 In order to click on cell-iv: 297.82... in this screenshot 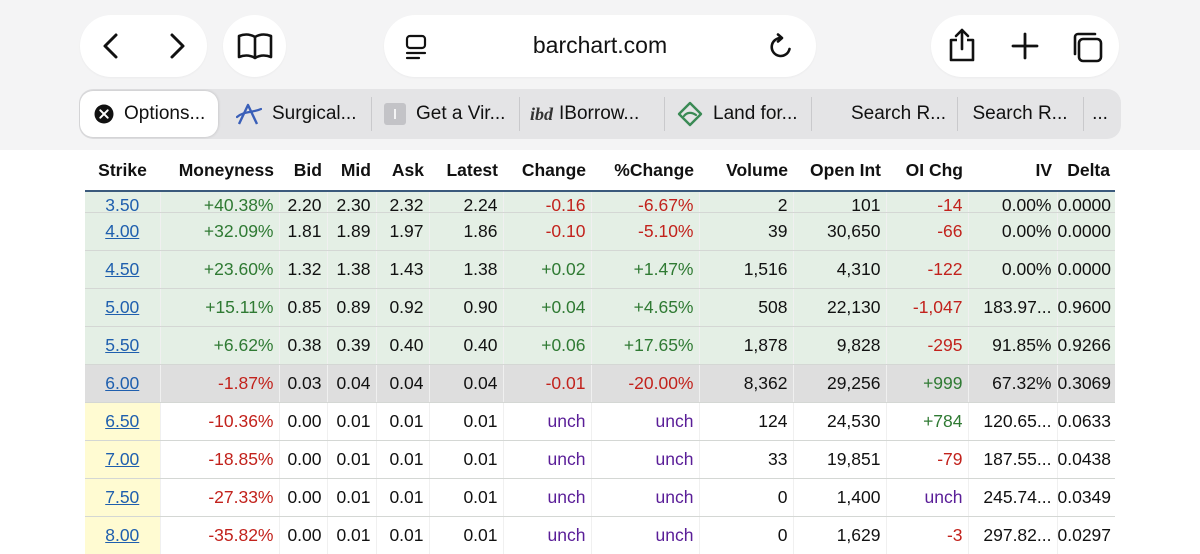, I will do `click(1013, 535)`.